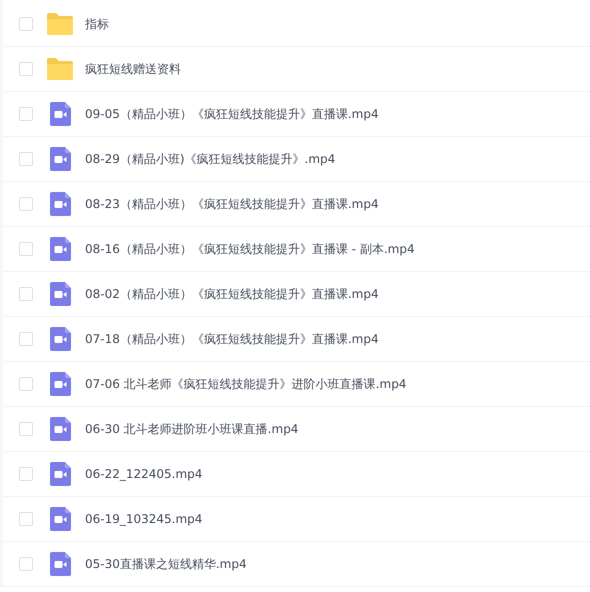  Describe the element at coordinates (210, 159) in the screenshot. I see `file-name: 08-29（精品小班)《疯狂短线技能提升》.mp4` at that location.